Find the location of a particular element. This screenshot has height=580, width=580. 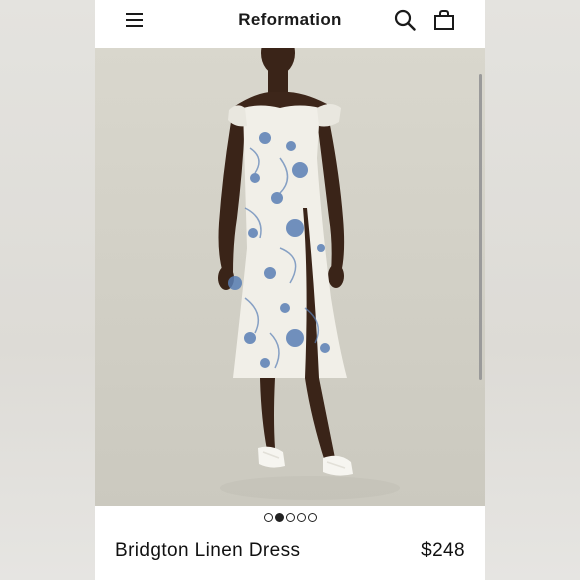

product-price: $248 is located at coordinates (443, 550).